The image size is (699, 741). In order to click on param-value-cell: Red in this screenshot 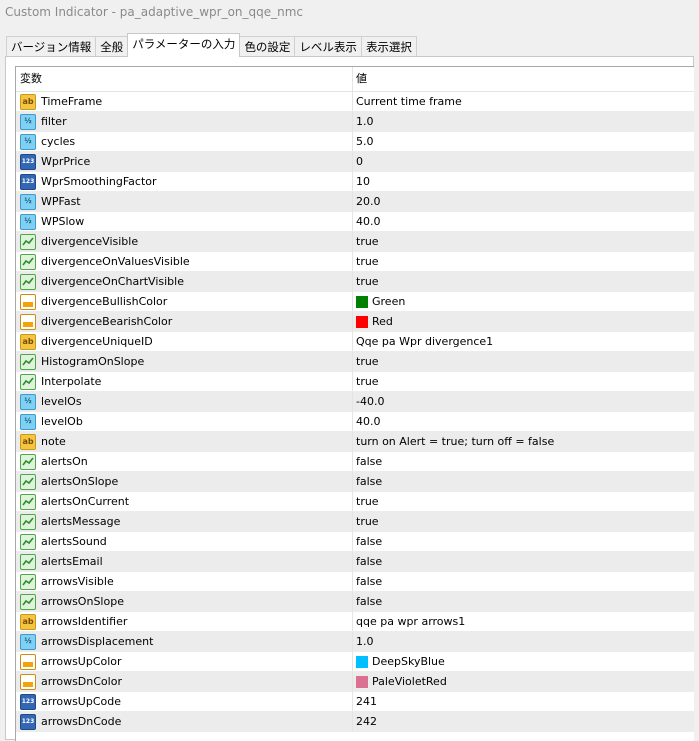, I will do `click(523, 321)`.